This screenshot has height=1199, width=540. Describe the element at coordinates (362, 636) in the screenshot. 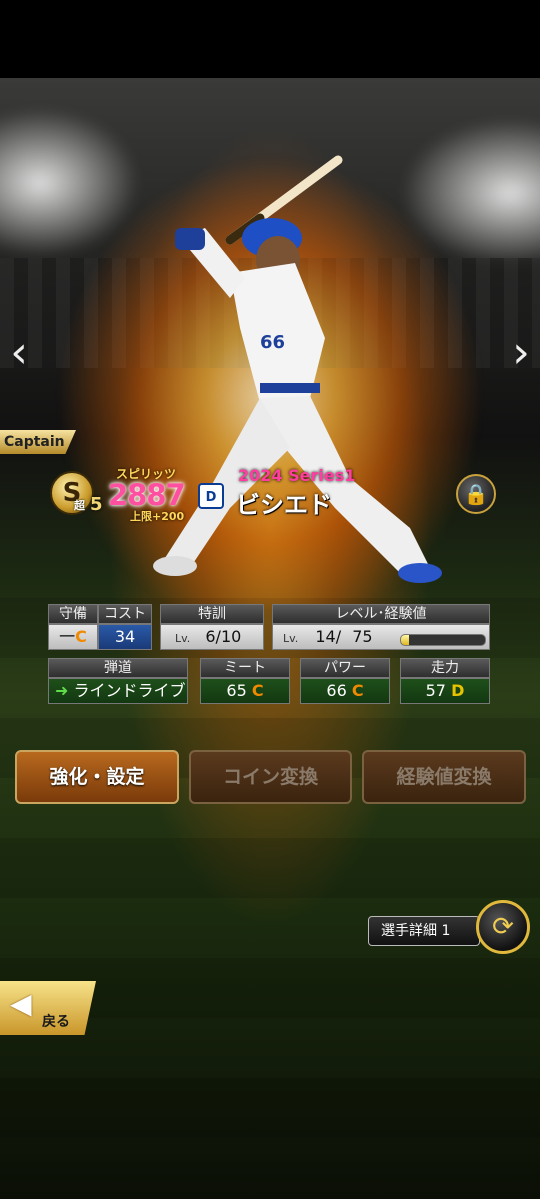

I see `level-max: 75` at that location.